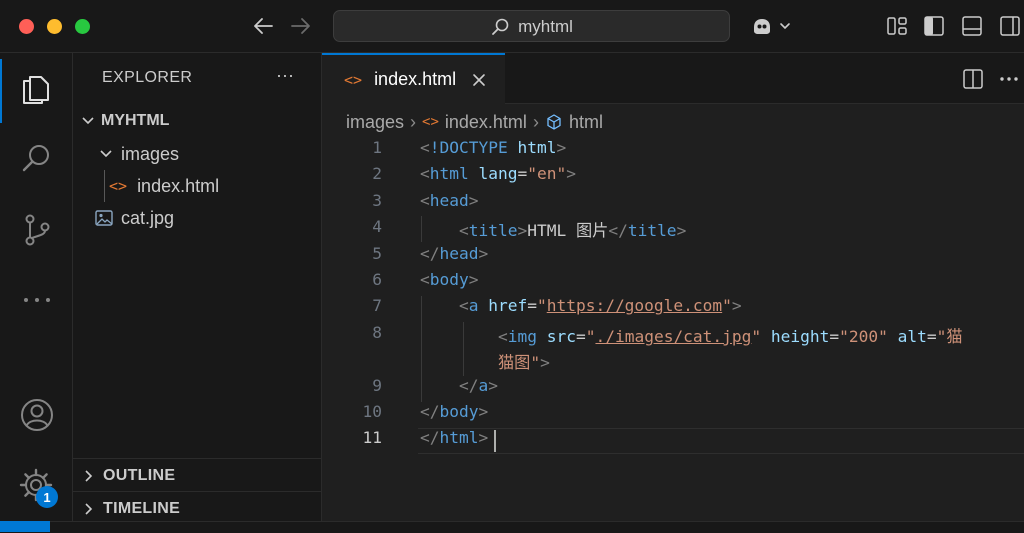  I want to click on cube-symbol-icon, so click(554, 122).